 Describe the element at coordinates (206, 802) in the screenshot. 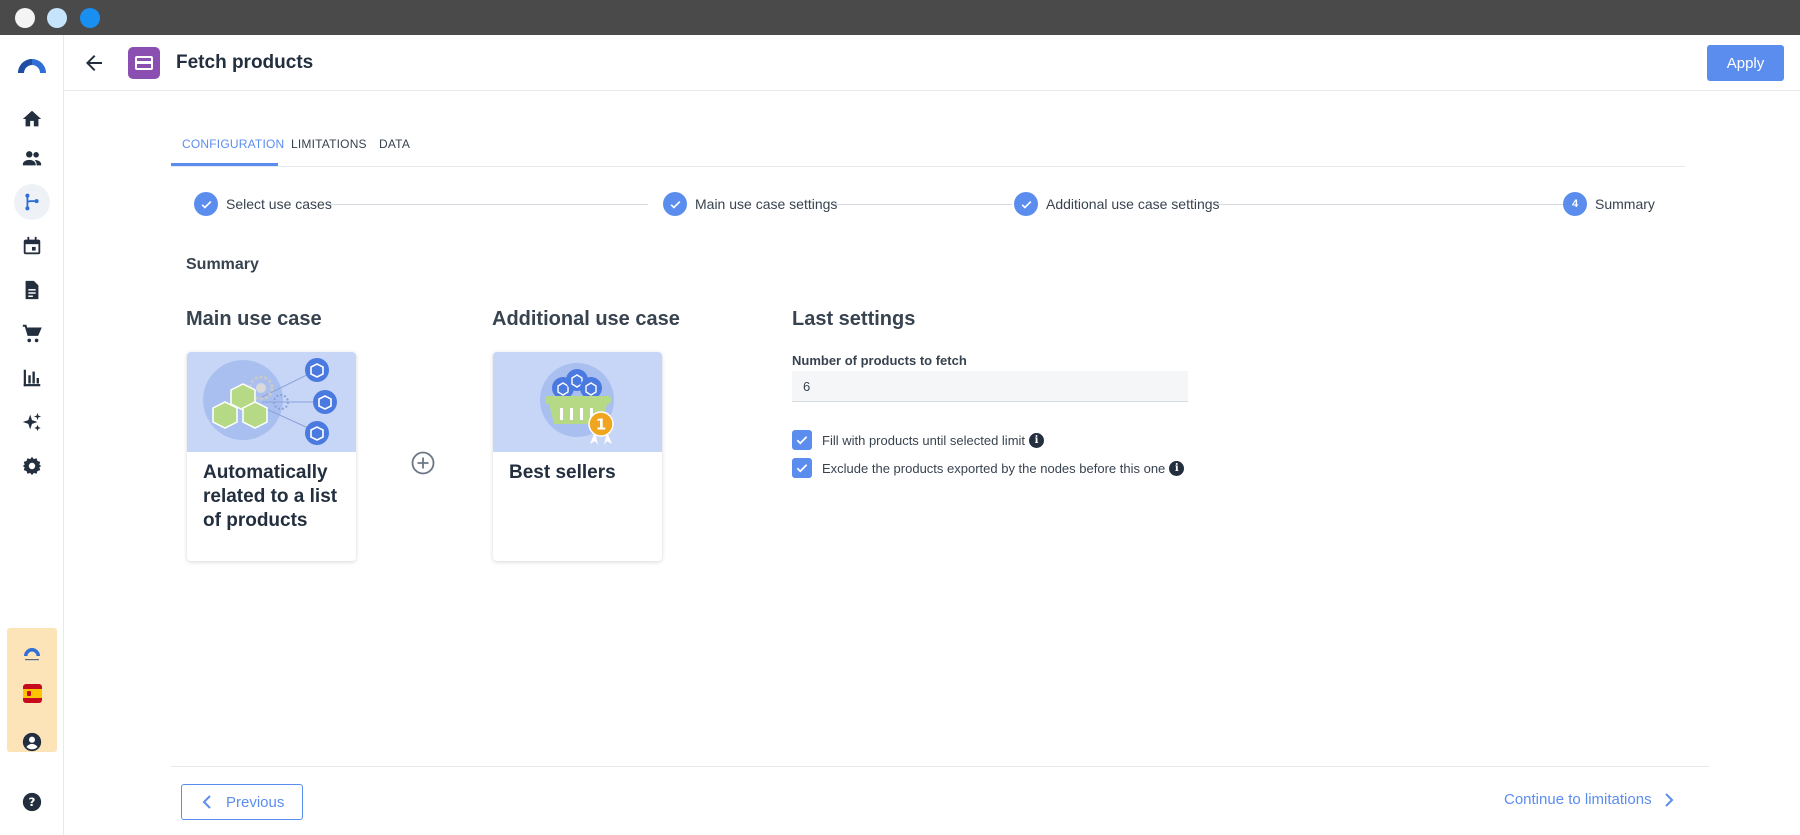

I see `chevron-left-icon` at that location.